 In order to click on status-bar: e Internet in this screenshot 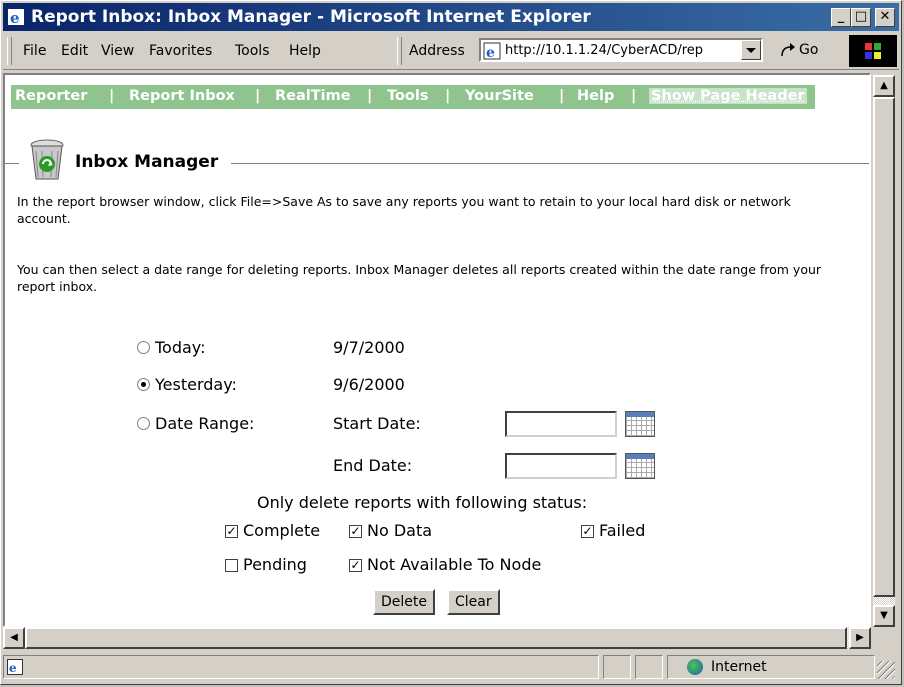, I will do `click(451, 668)`.